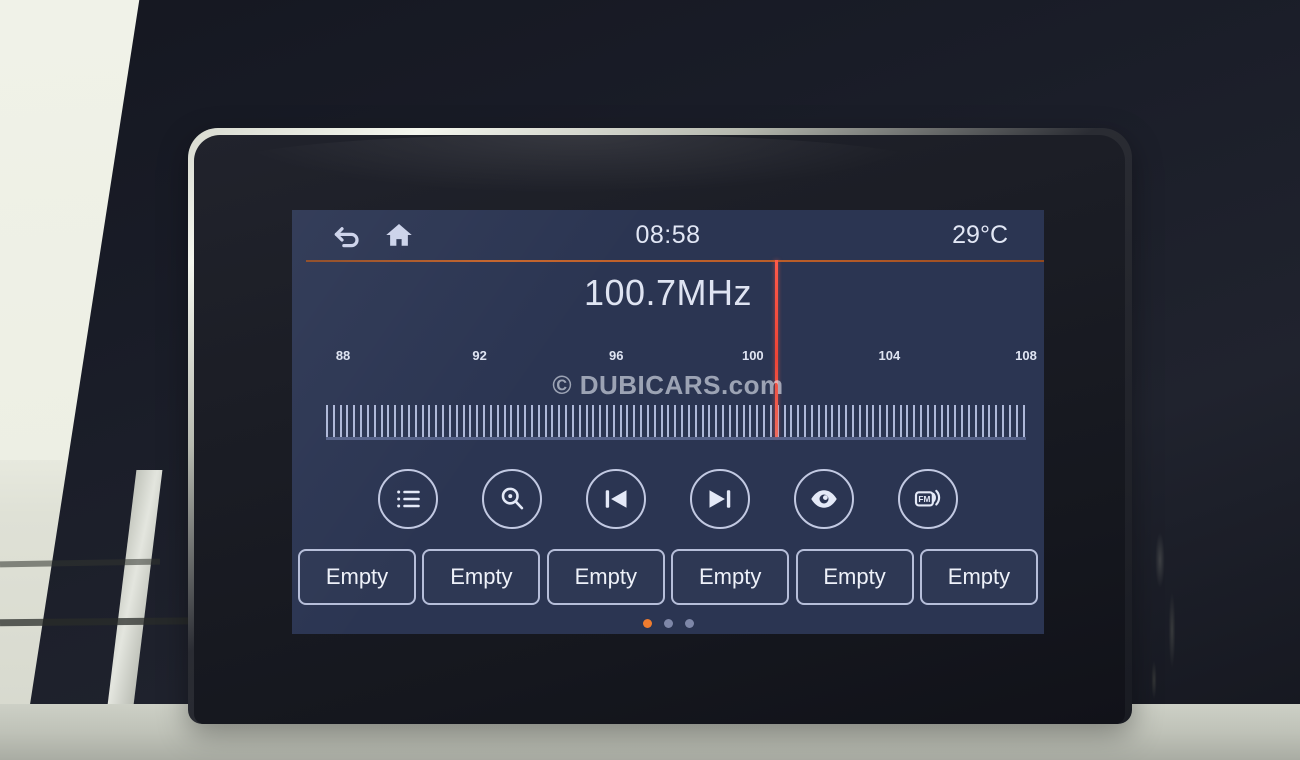 This screenshot has width=1300, height=760. What do you see at coordinates (343, 355) in the screenshot?
I see `tuning-scale-label: 88` at bounding box center [343, 355].